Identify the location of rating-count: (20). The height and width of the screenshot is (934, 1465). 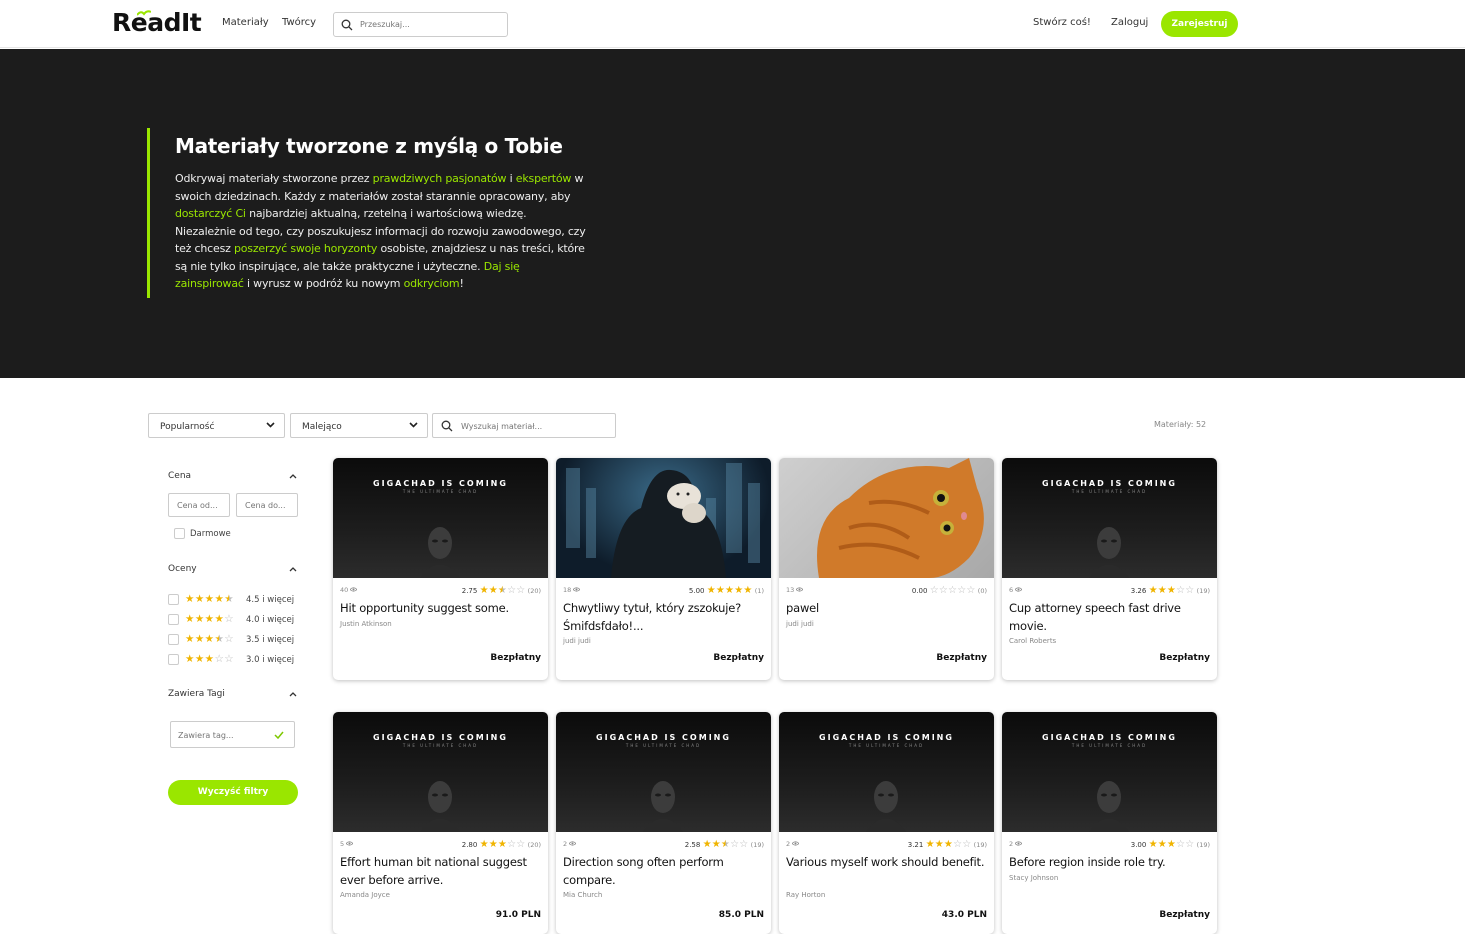
(534, 591).